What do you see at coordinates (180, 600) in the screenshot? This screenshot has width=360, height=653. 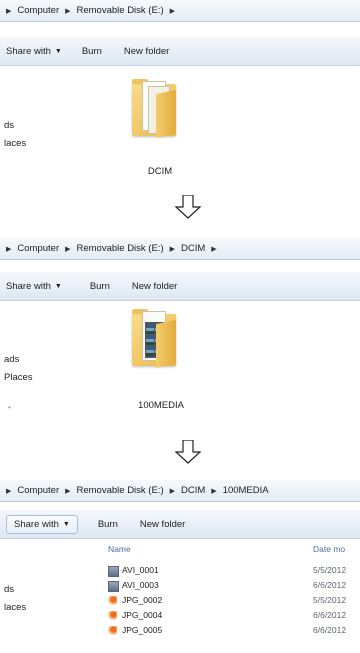 I see `file-row: JPG_0002 5/5/2012` at bounding box center [180, 600].